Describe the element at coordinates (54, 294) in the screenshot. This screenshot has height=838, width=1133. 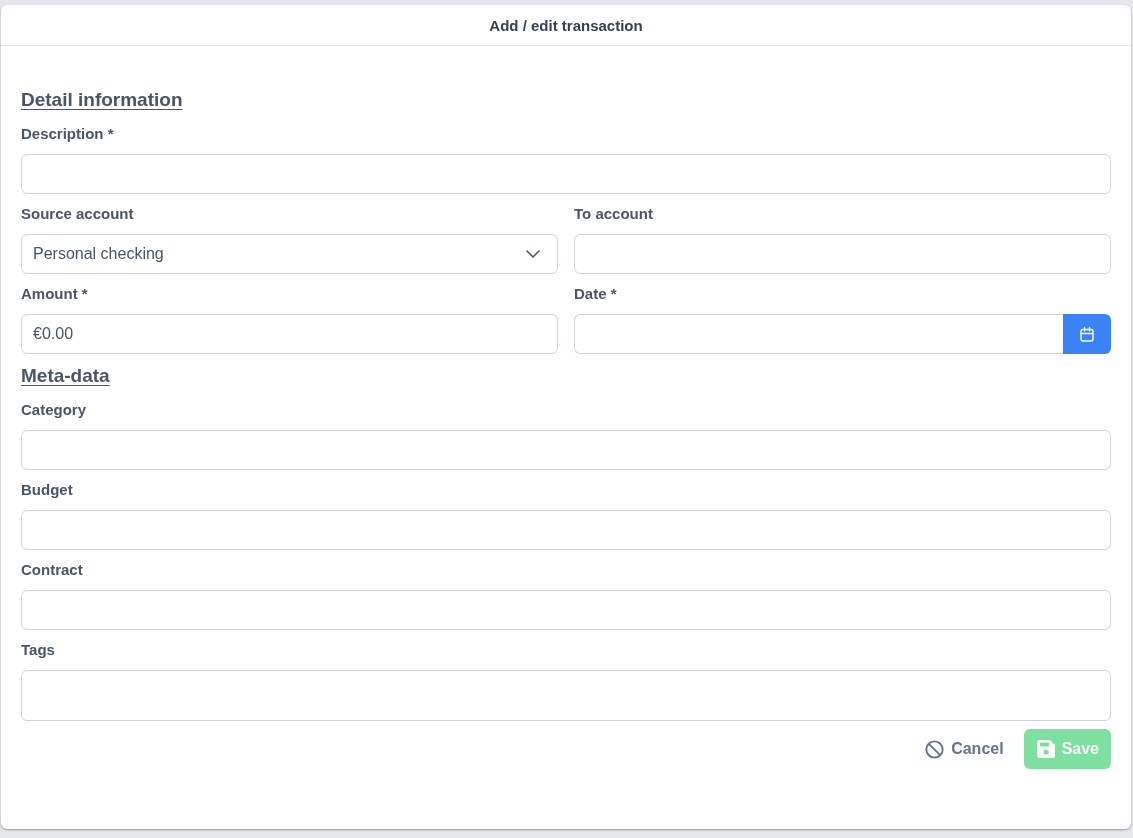
I see `field-label: Amount *` at that location.